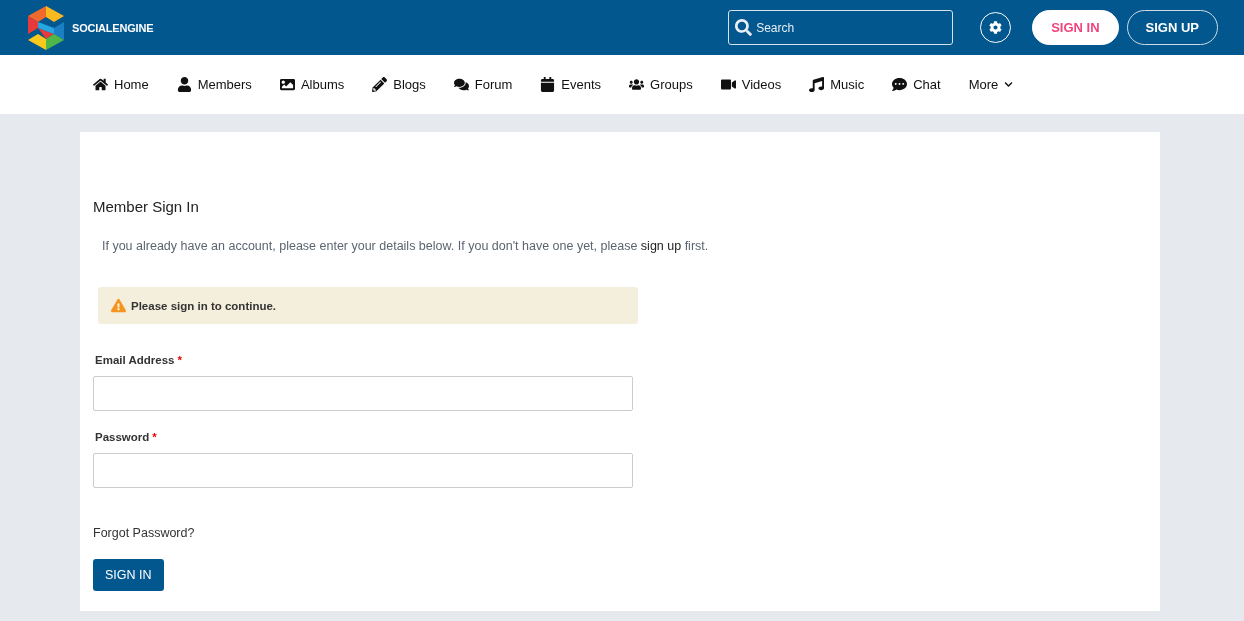 This screenshot has width=1244, height=621. I want to click on nav-item: Groups, so click(661, 84).